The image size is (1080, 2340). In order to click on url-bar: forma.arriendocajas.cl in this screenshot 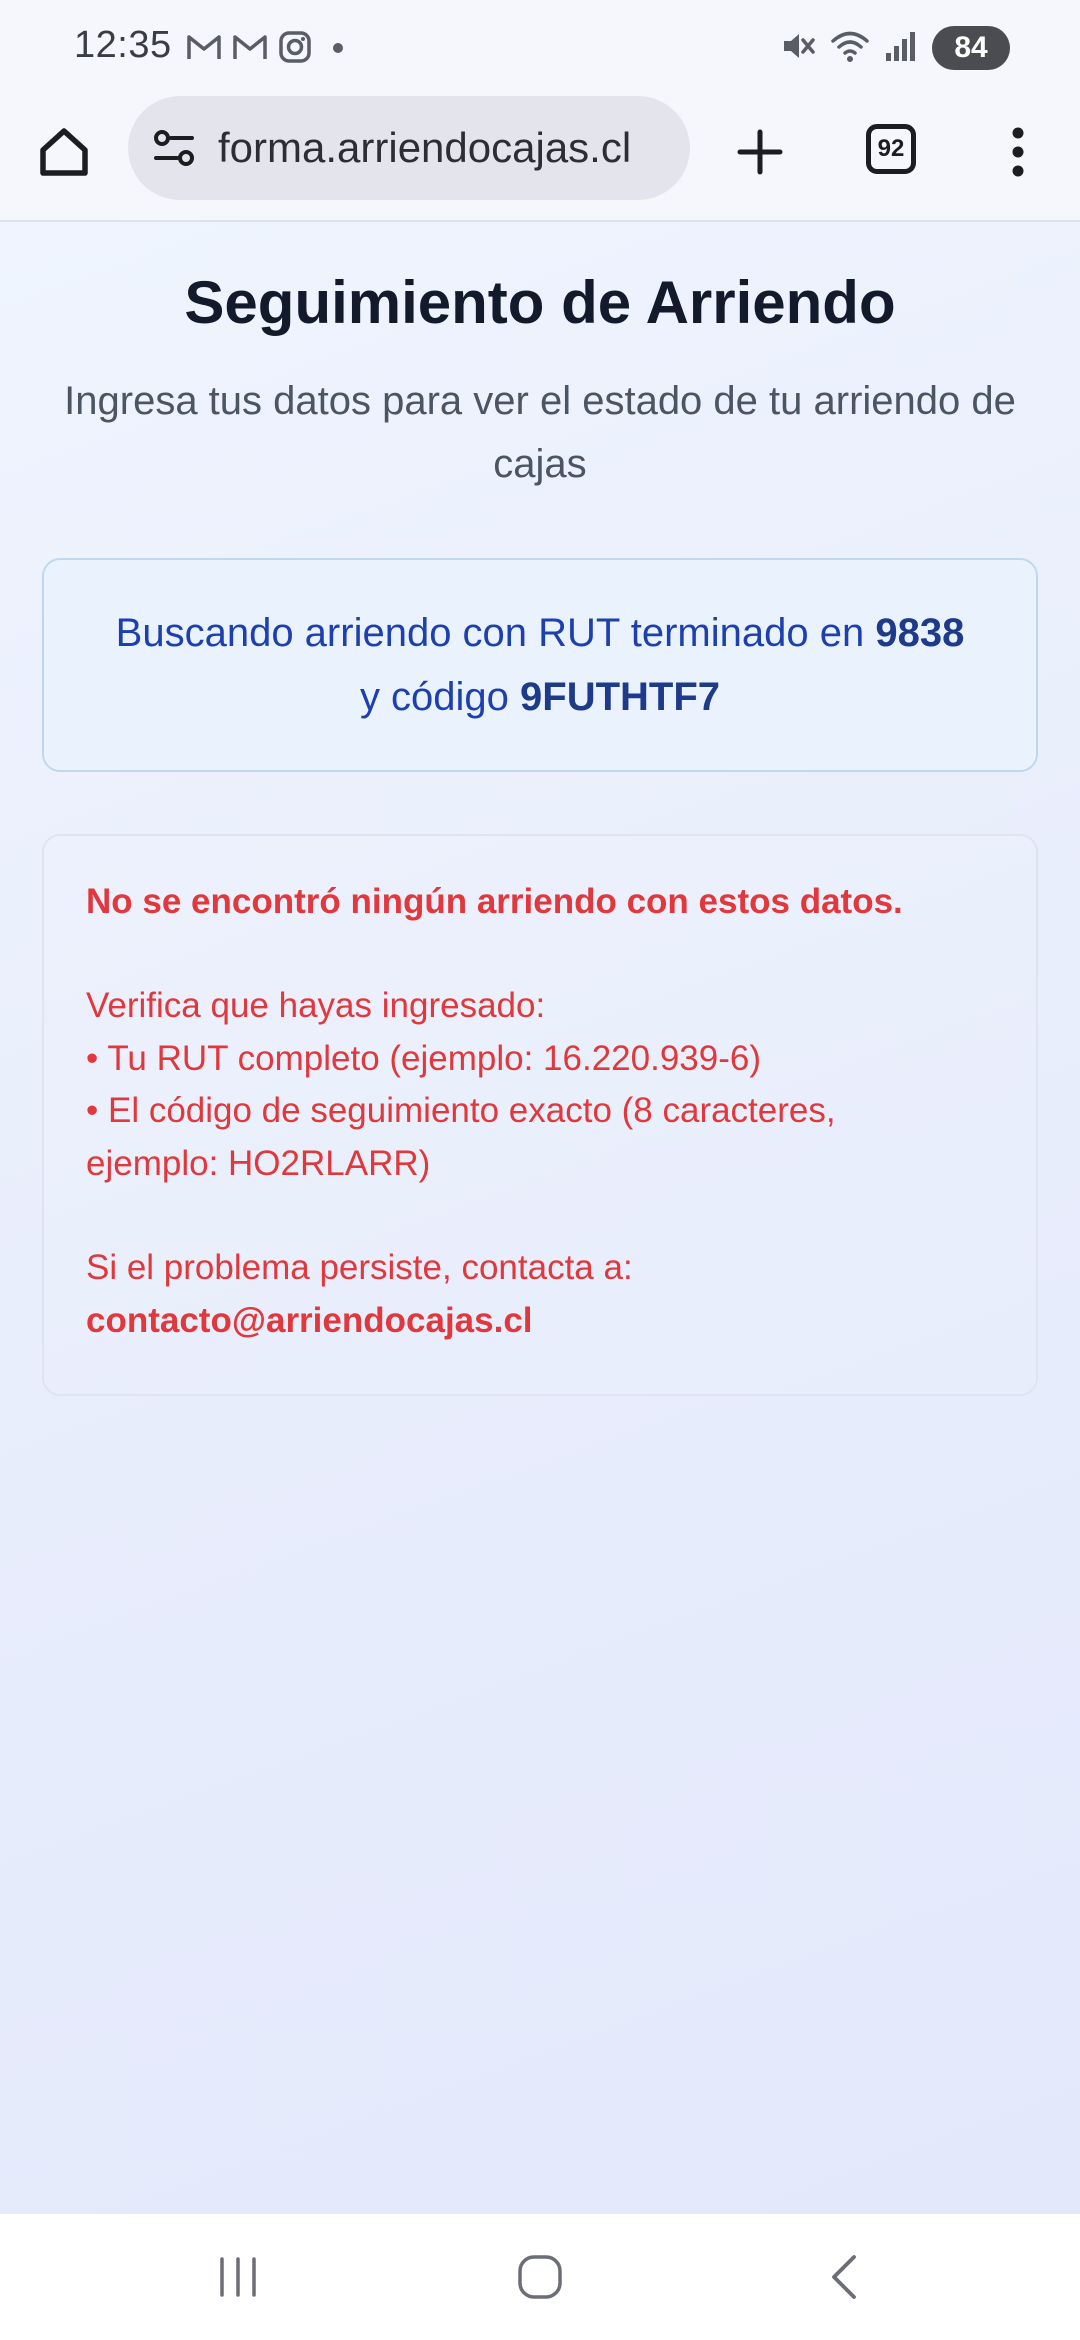, I will do `click(409, 148)`.